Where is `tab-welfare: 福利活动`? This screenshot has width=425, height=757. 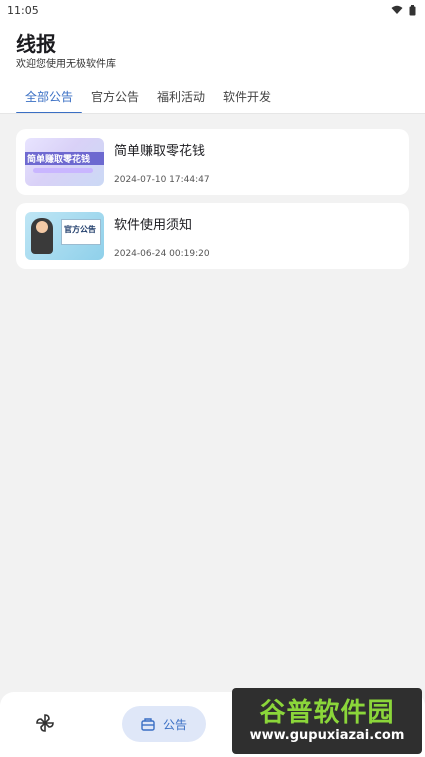 tab-welfare: 福利活动 is located at coordinates (181, 100).